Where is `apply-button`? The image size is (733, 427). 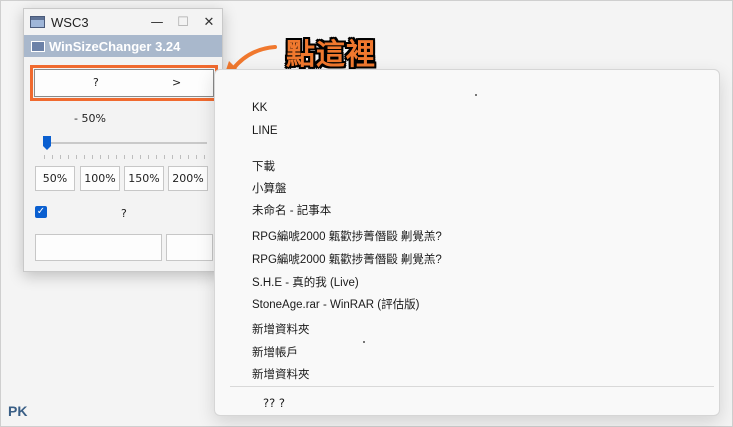 apply-button is located at coordinates (98, 247).